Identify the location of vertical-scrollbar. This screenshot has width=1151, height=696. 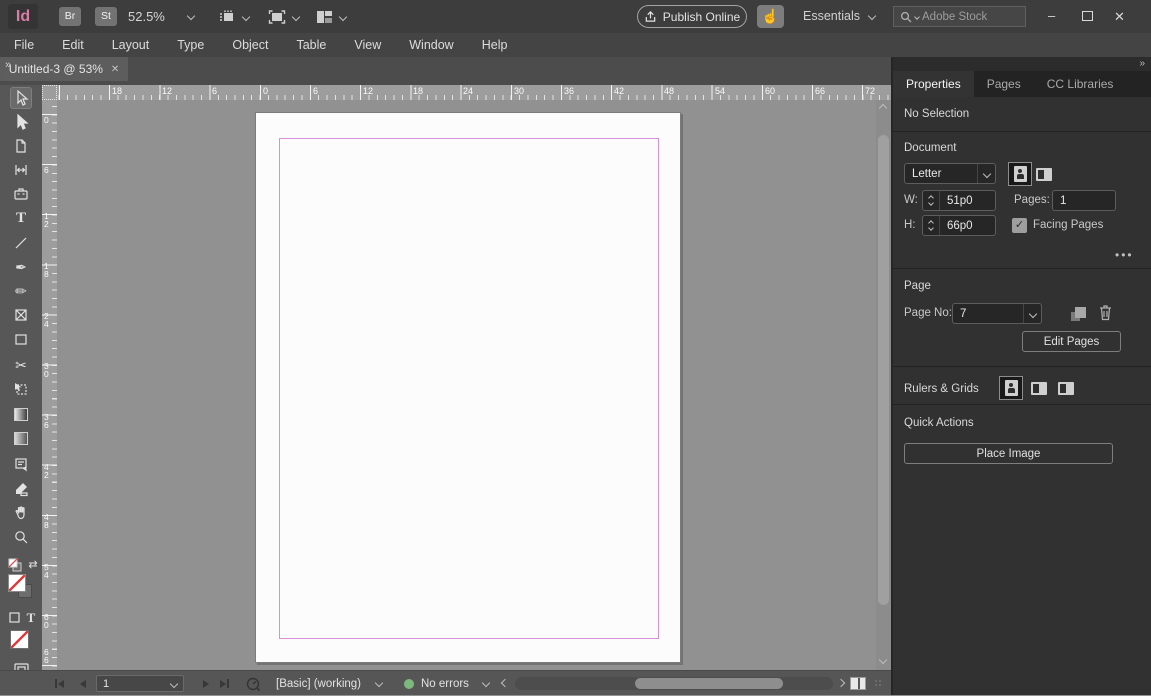
(883, 385).